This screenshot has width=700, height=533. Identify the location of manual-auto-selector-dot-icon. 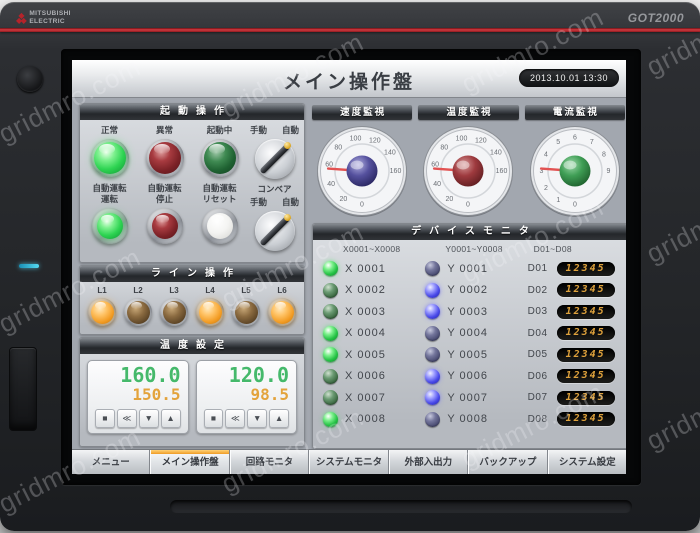
(288, 146).